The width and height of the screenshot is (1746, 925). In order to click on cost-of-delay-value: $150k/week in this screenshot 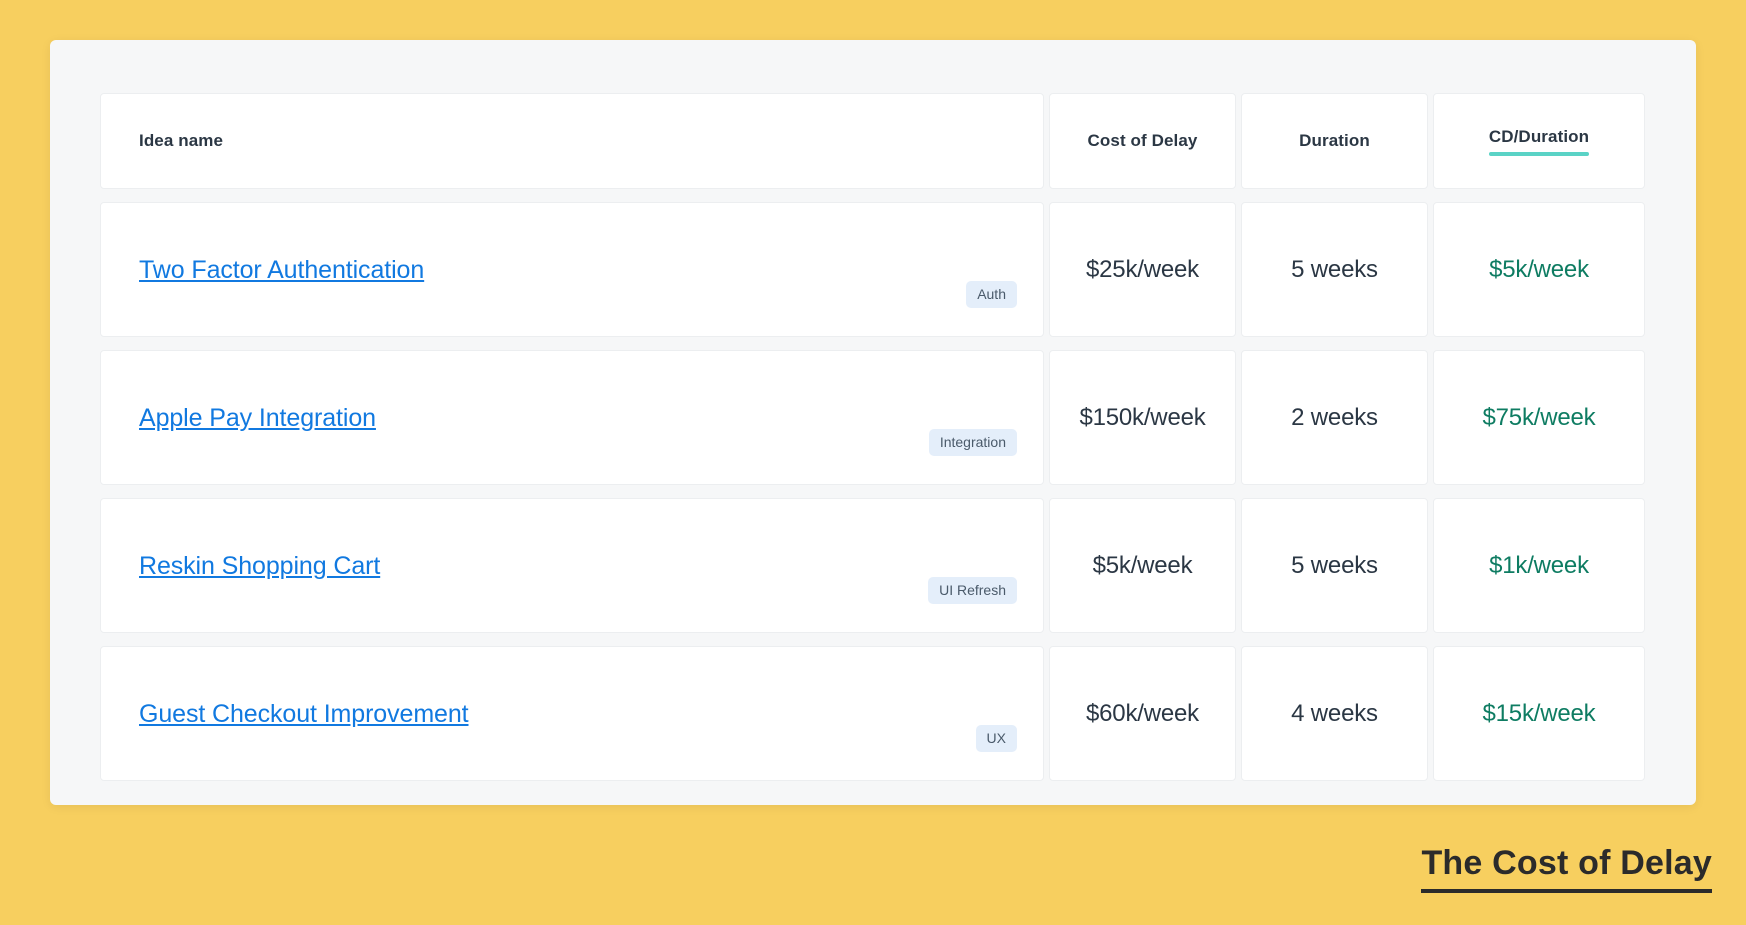, I will do `click(1142, 417)`.